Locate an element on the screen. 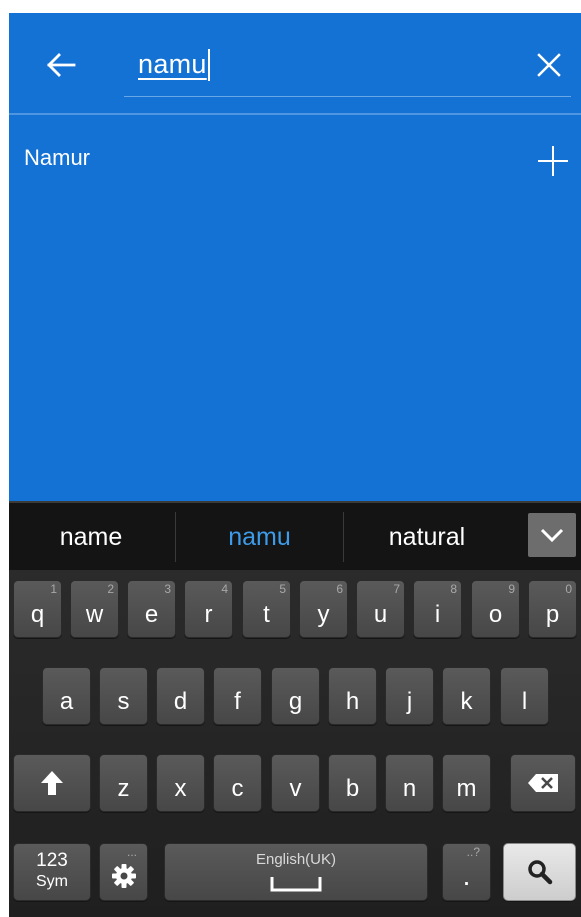 The image size is (581, 917). key-label: v is located at coordinates (295, 788).